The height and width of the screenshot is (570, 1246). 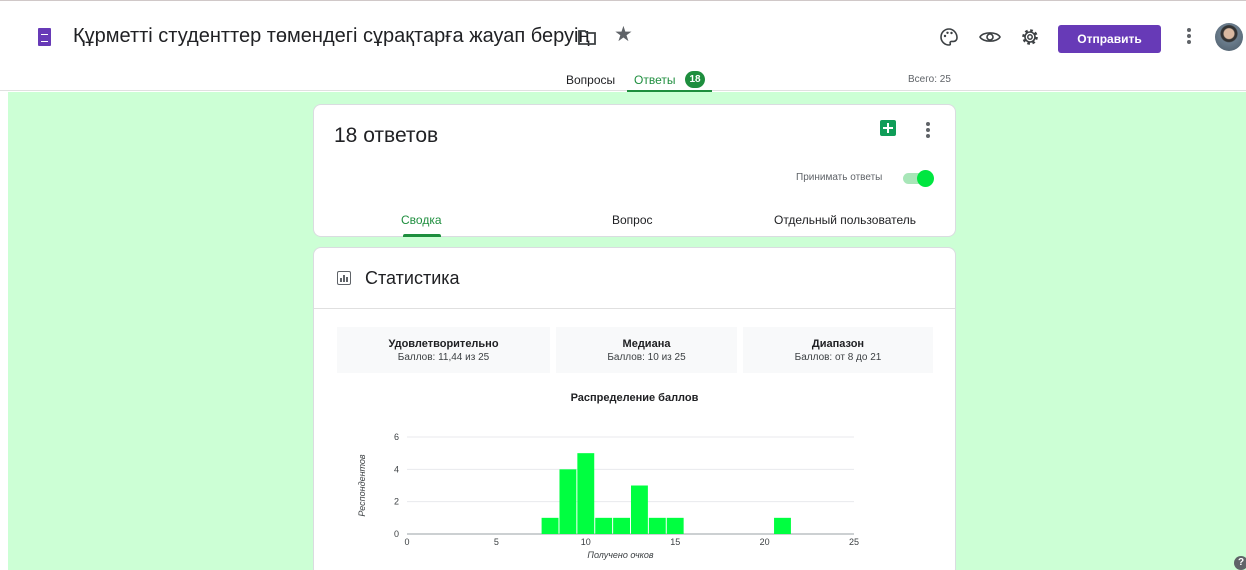 I want to click on x-tick-label: 25, so click(x=854, y=542).